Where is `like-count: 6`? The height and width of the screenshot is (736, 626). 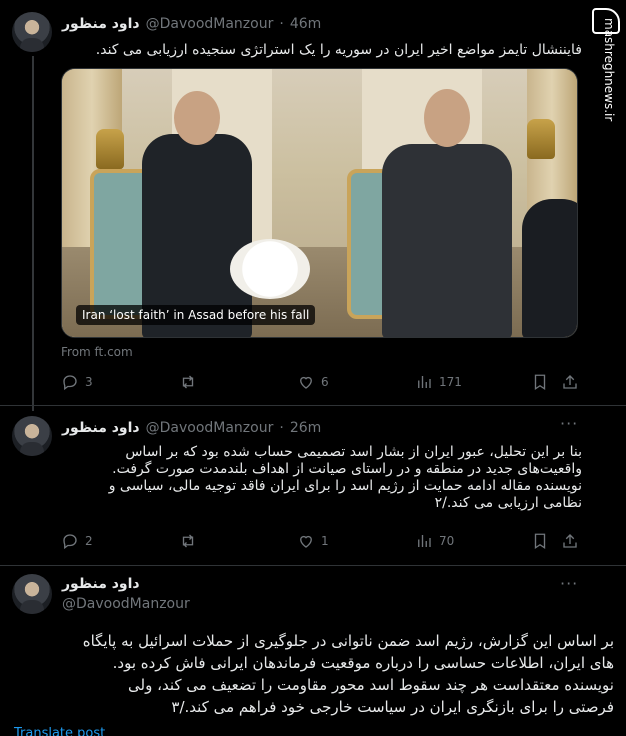
like-count: 6 is located at coordinates (325, 382).